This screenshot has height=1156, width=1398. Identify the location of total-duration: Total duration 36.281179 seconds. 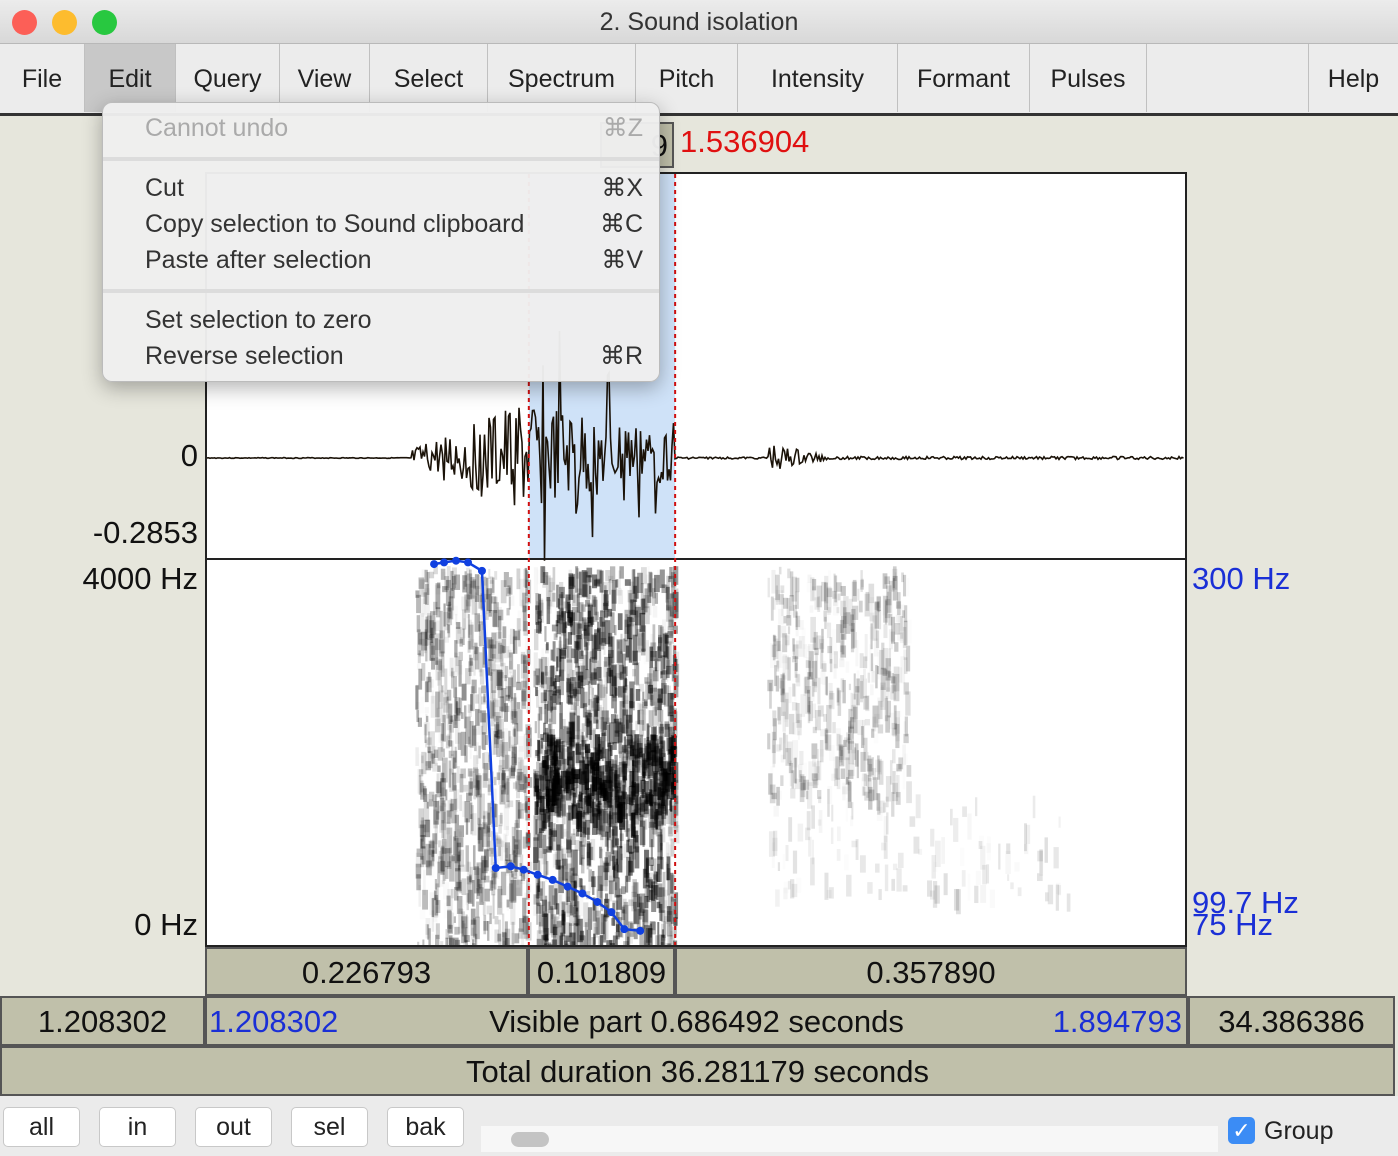
(697, 1071).